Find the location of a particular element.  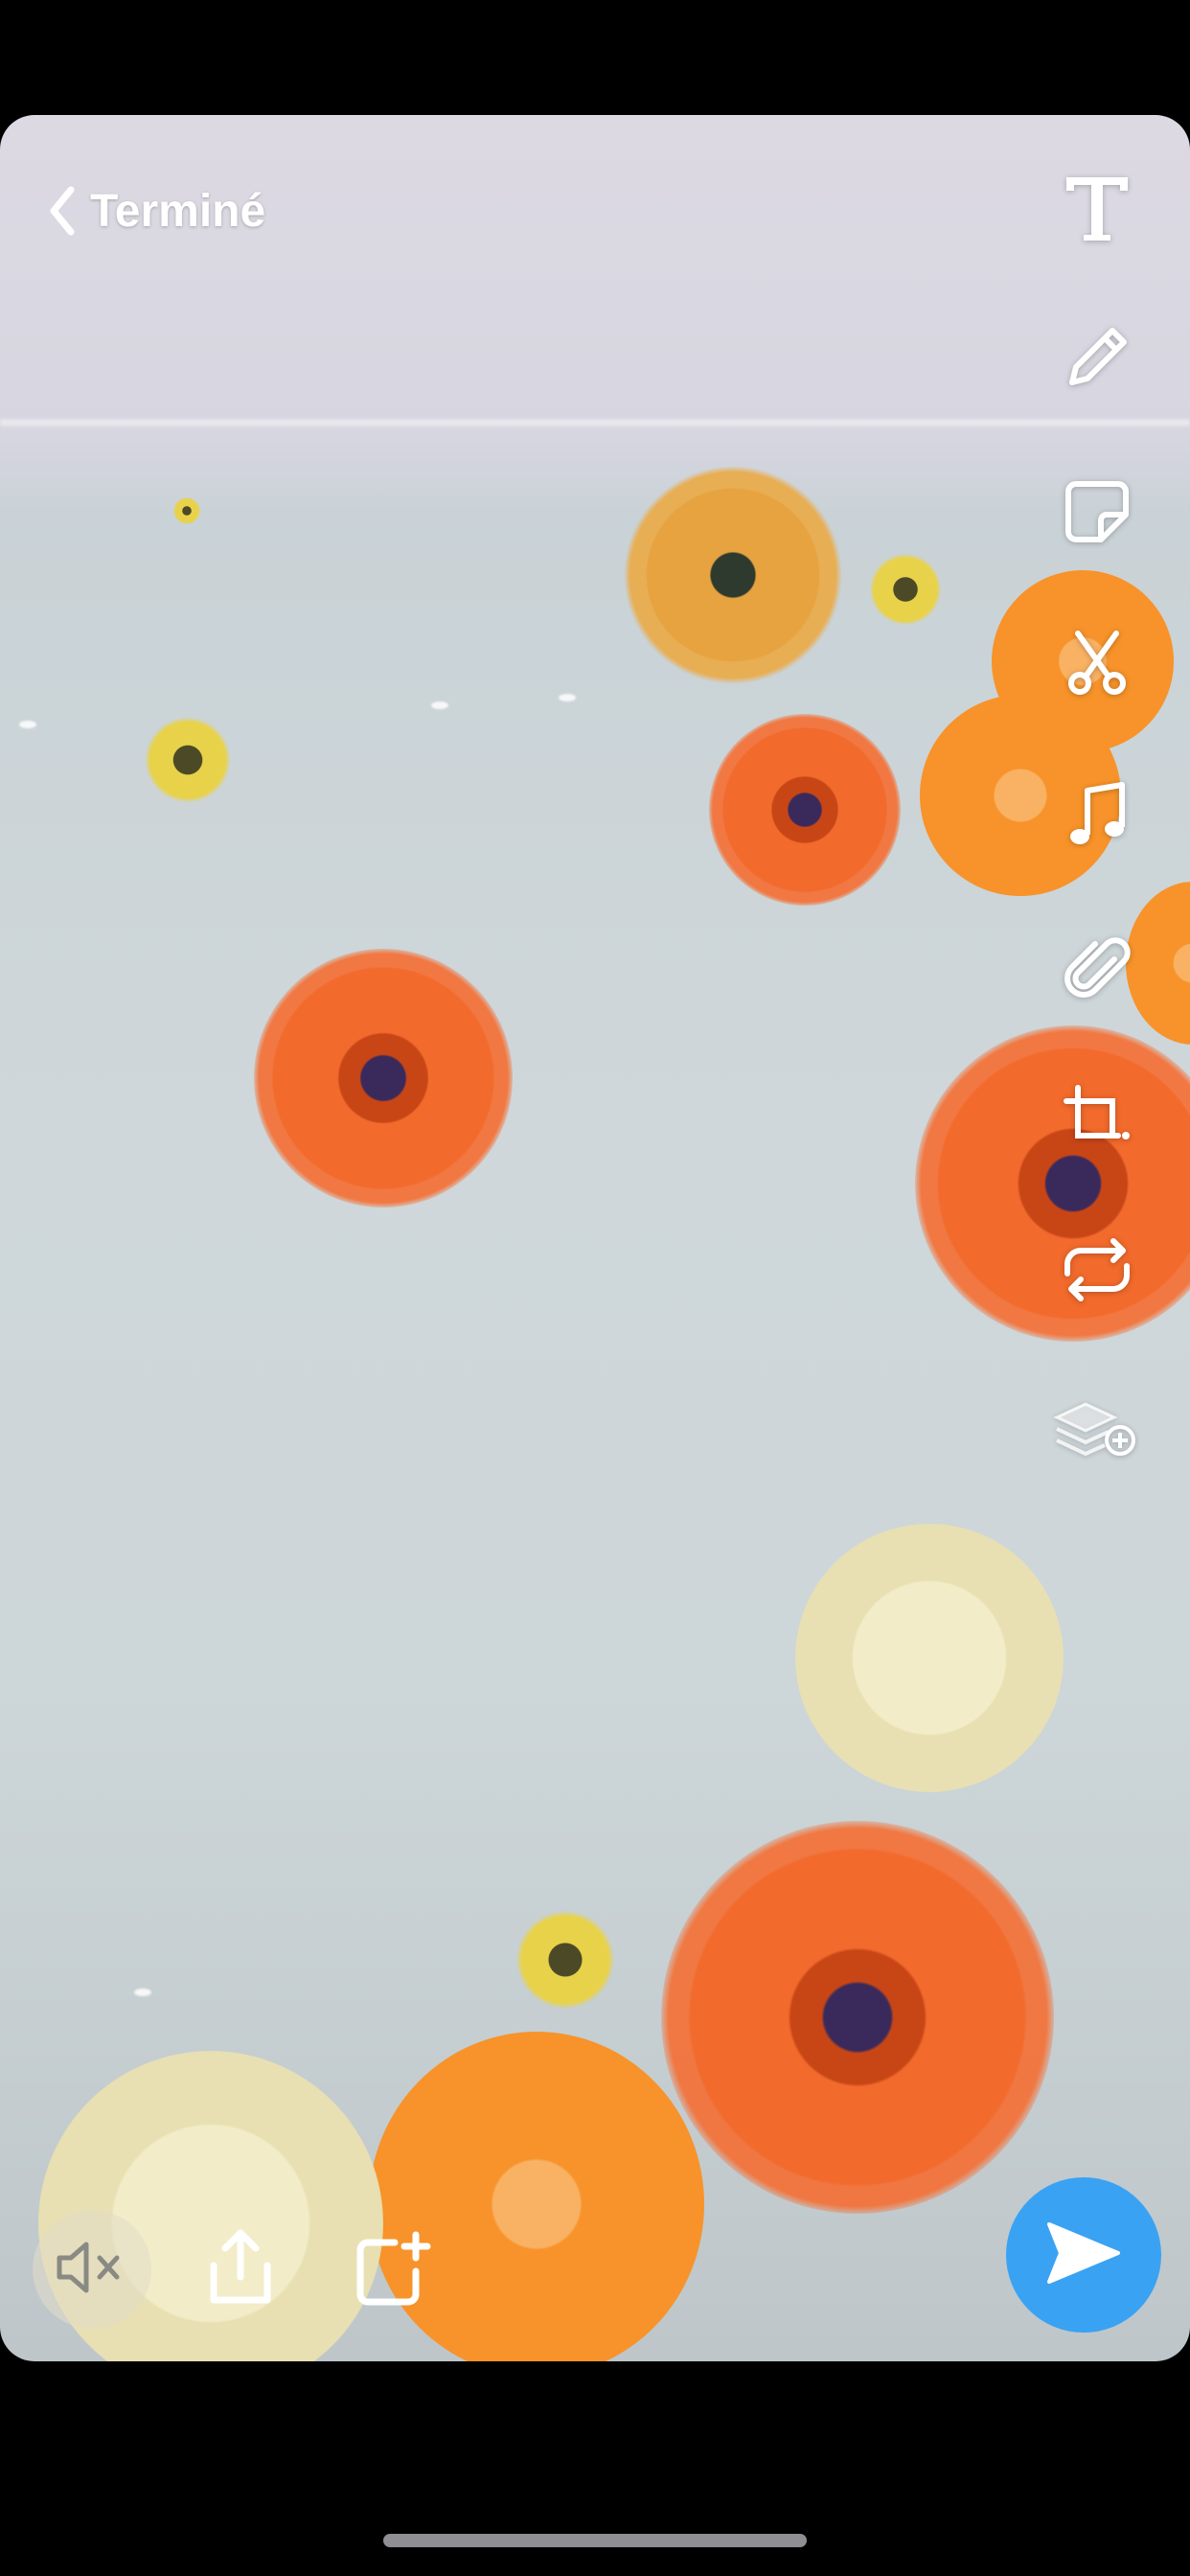

draw-tool-button is located at coordinates (1097, 359).